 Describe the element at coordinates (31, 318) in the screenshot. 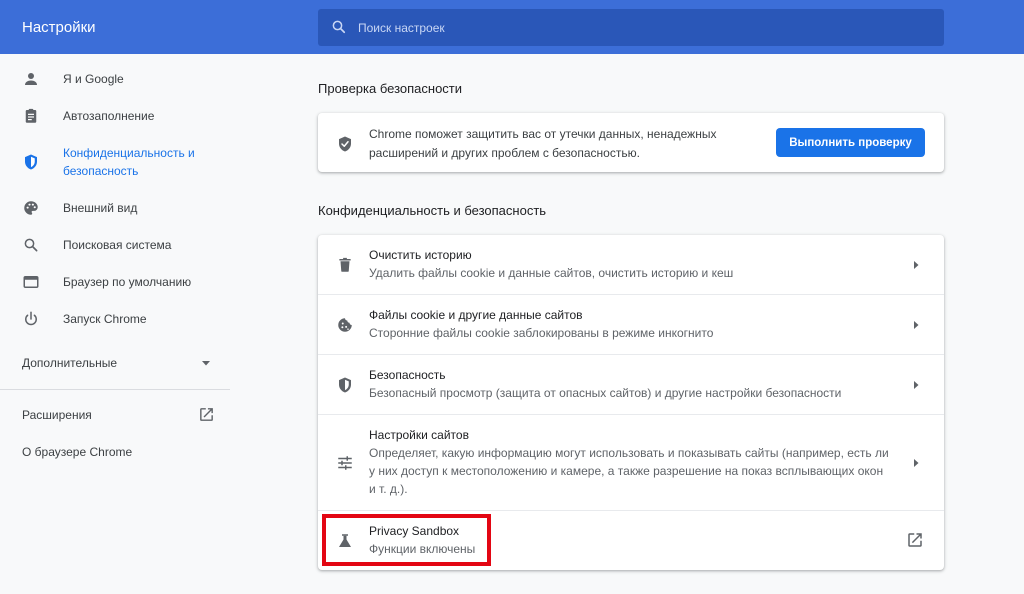

I see `power-icon` at that location.